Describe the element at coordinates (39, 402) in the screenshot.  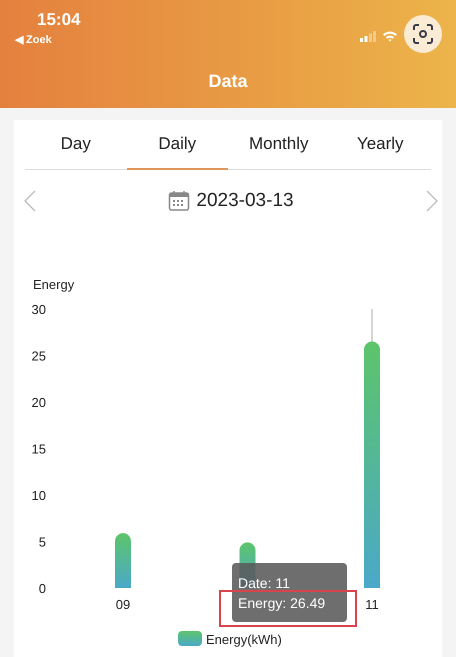
I see `y-tick-label: 20` at that location.